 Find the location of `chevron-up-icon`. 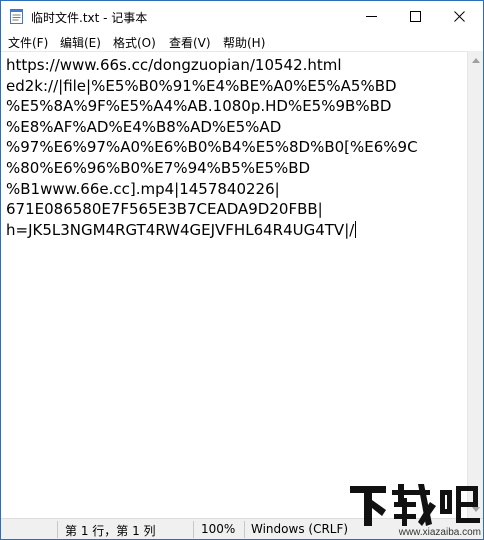

chevron-up-icon is located at coordinates (476, 60).